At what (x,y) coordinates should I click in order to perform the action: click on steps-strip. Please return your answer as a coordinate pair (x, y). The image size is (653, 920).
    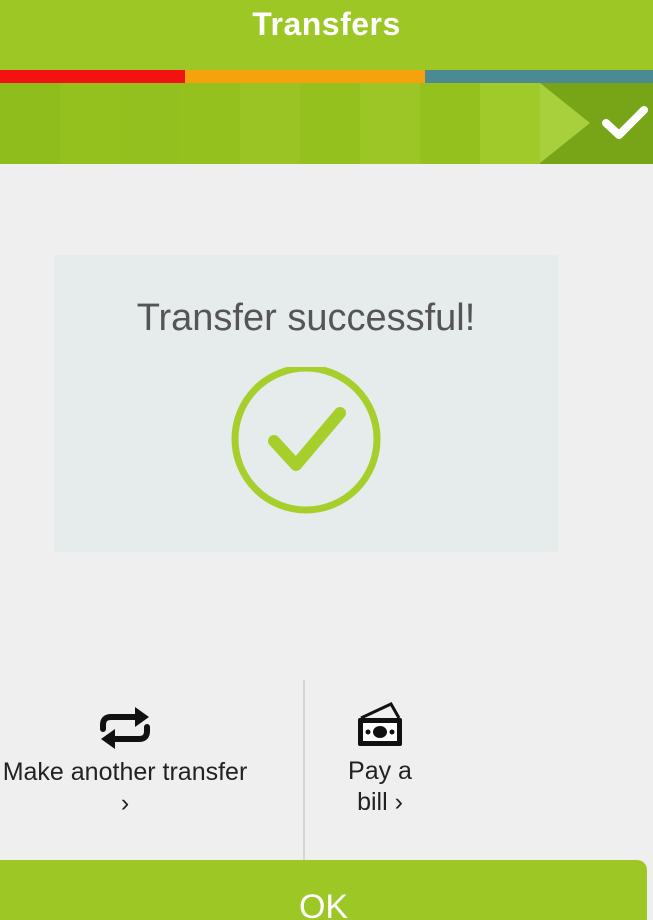
    Looking at the image, I should click on (326, 123).